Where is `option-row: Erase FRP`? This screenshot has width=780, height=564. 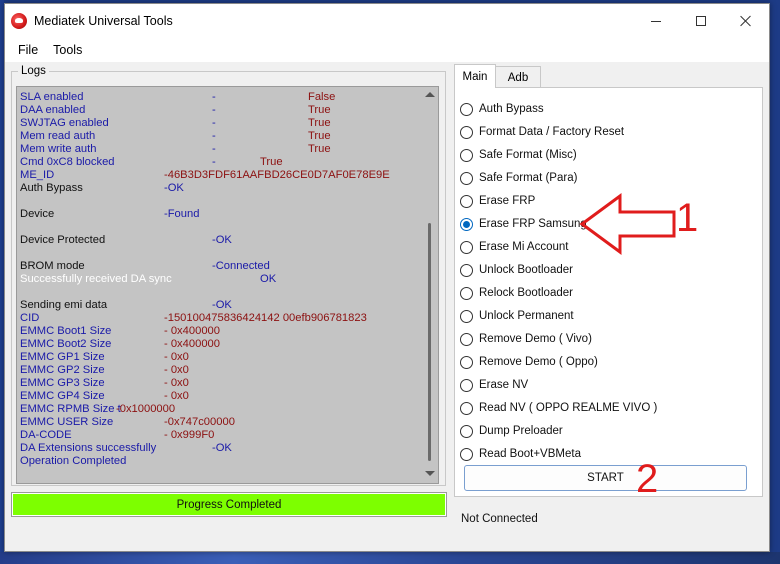
option-row: Erase FRP is located at coordinates (497, 201).